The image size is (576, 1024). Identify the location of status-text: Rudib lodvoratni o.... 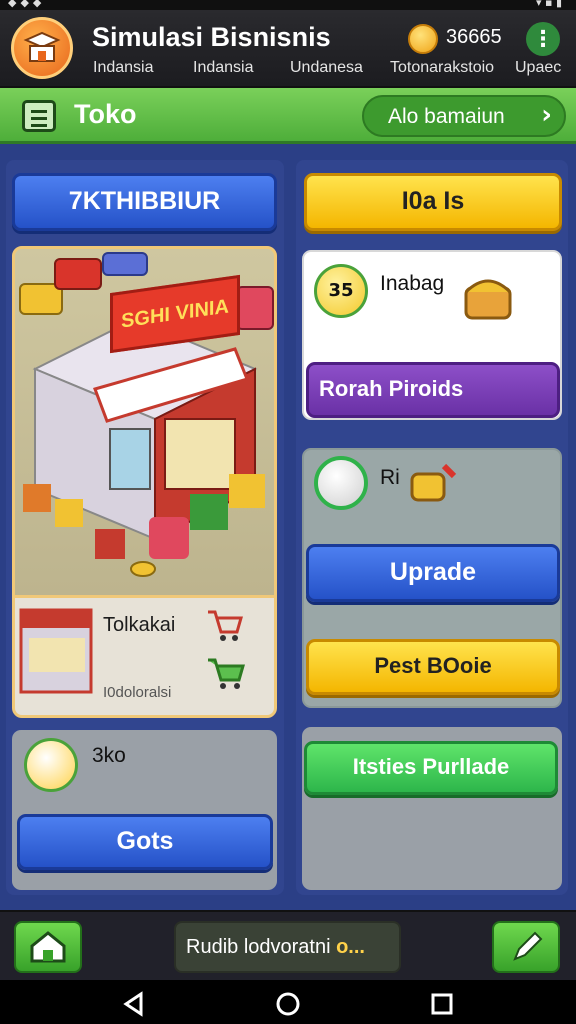
(275, 947).